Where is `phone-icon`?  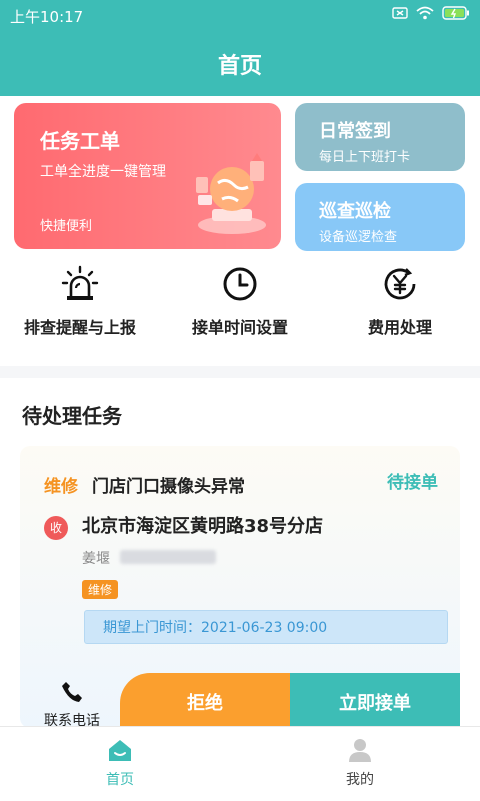
phone-icon is located at coordinates (72, 692).